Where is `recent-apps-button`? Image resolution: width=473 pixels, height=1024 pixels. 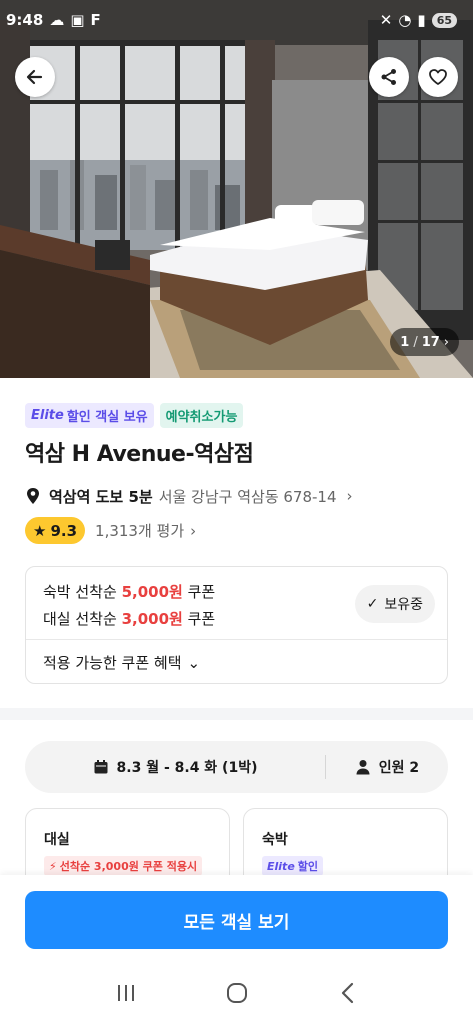 recent-apps-button is located at coordinates (126, 993).